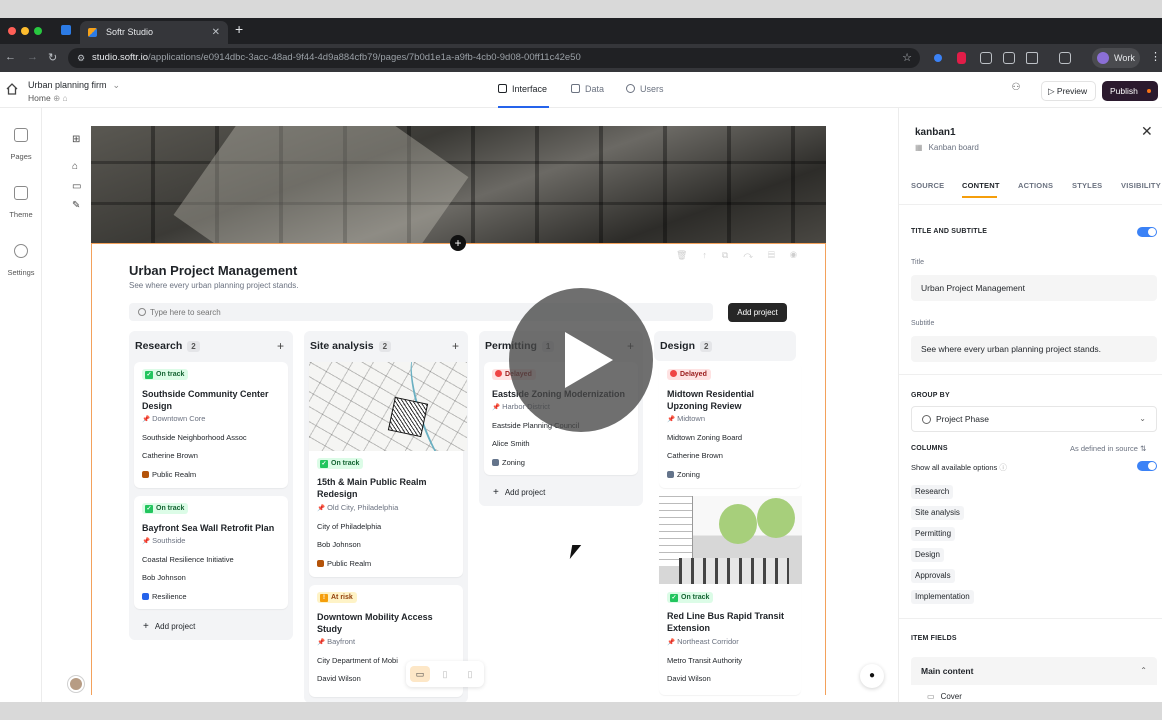  What do you see at coordinates (12, 31) in the screenshot?
I see `close-window-icon` at bounding box center [12, 31].